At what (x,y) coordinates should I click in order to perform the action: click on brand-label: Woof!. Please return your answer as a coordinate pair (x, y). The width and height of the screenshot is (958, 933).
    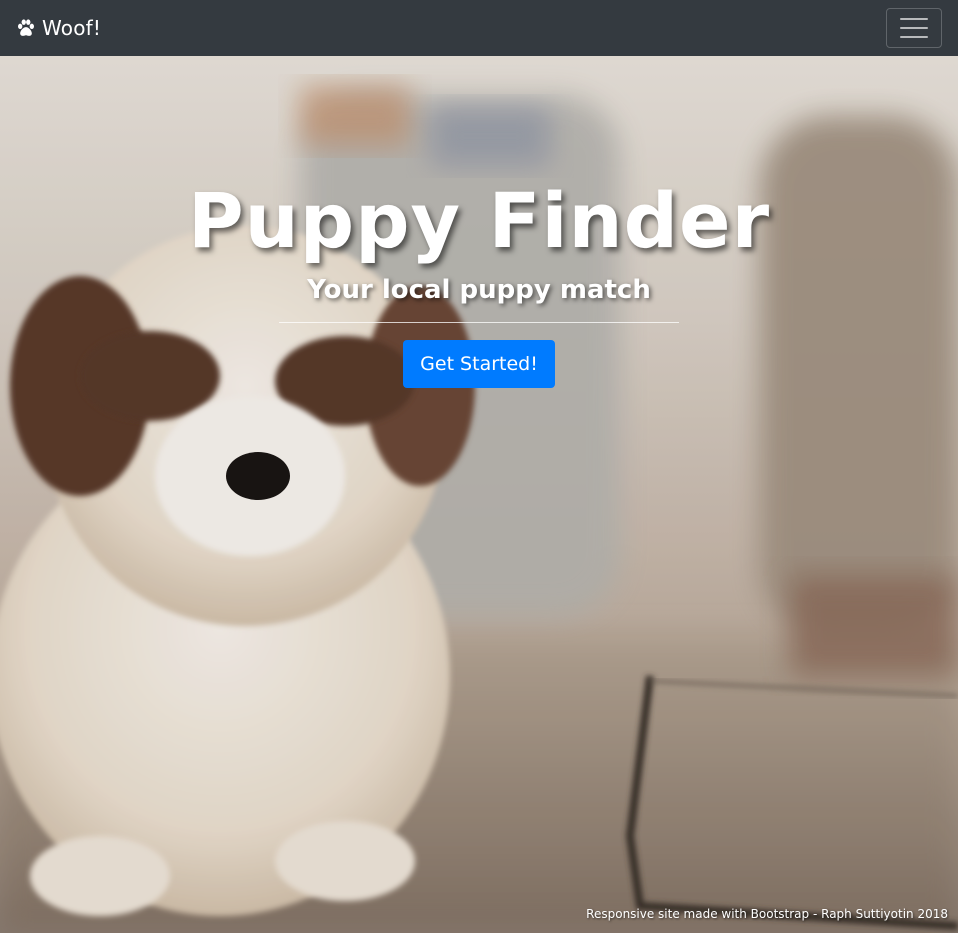
    Looking at the image, I should click on (72, 28).